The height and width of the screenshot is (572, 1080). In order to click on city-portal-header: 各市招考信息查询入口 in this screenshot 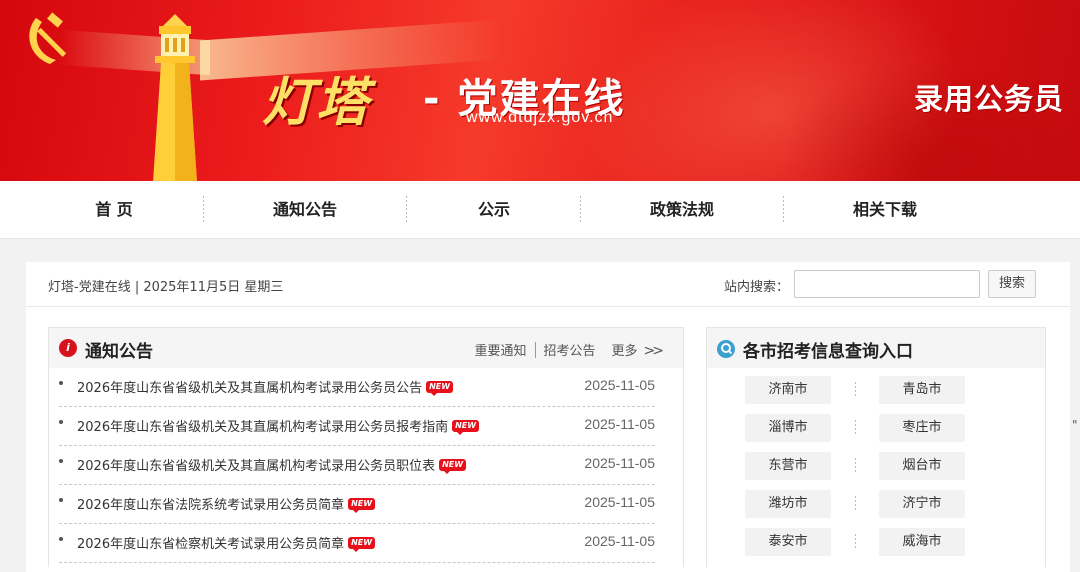, I will do `click(876, 348)`.